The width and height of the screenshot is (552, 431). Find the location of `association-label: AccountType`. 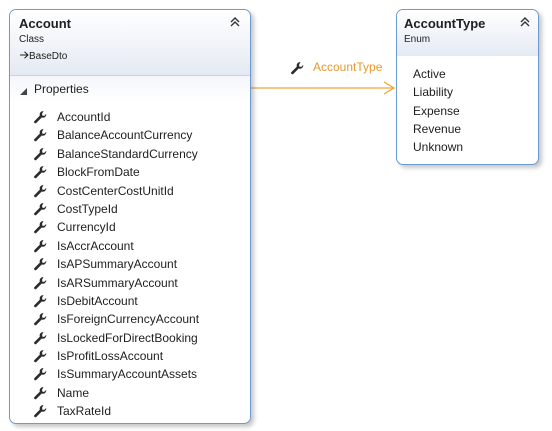

association-label: AccountType is located at coordinates (347, 67).